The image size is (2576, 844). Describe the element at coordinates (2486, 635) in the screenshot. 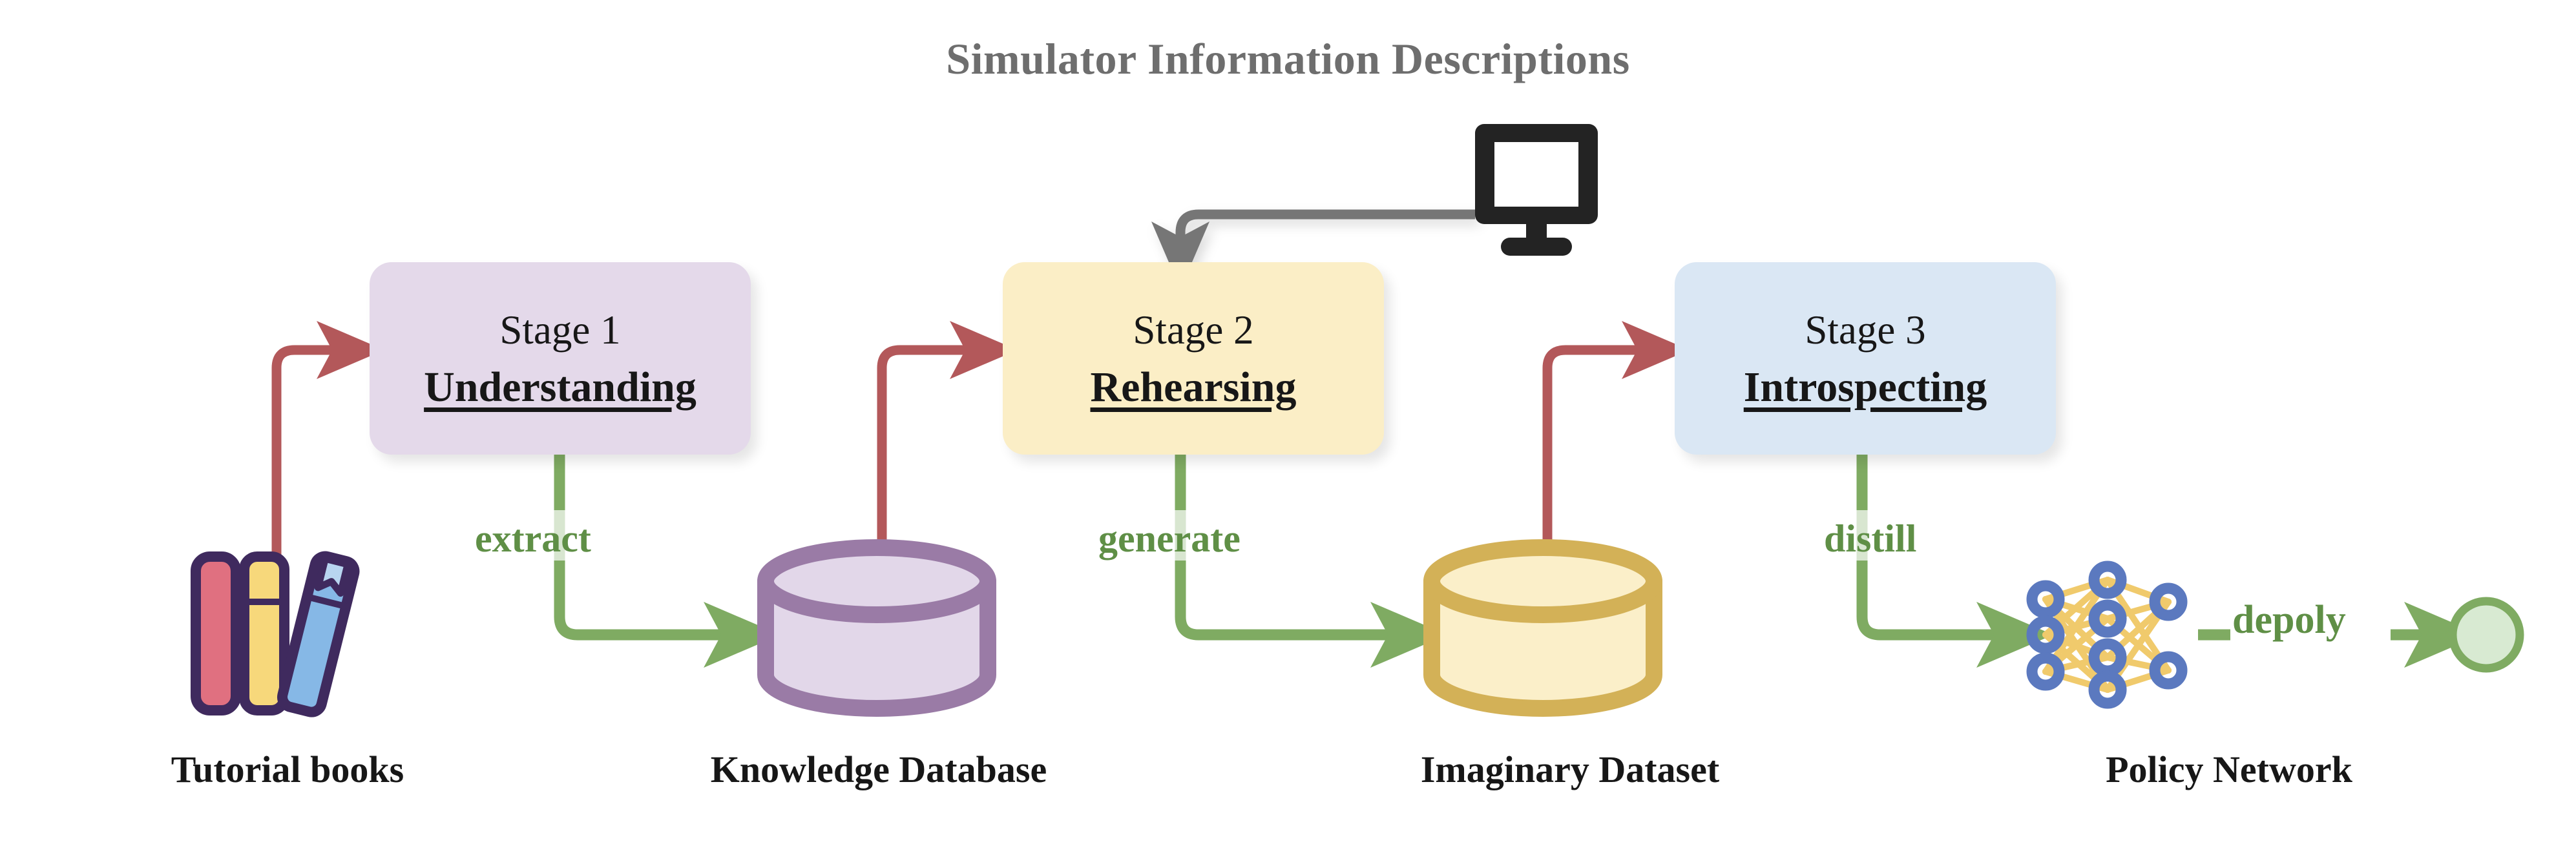

I see `deployed-node-icon` at that location.